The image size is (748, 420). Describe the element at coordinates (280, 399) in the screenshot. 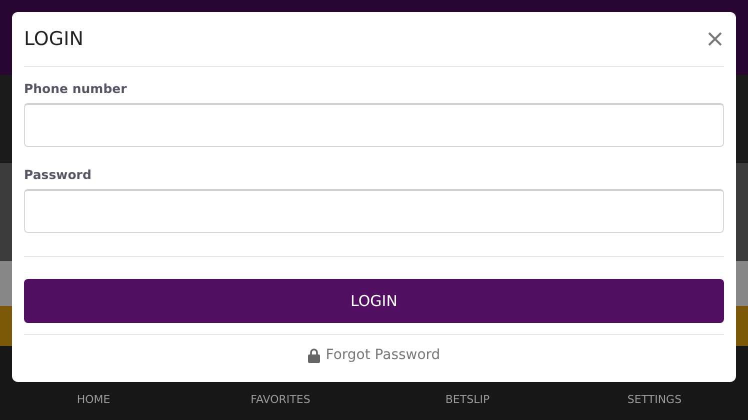

I see `nav-tab: FAVORITES` at that location.